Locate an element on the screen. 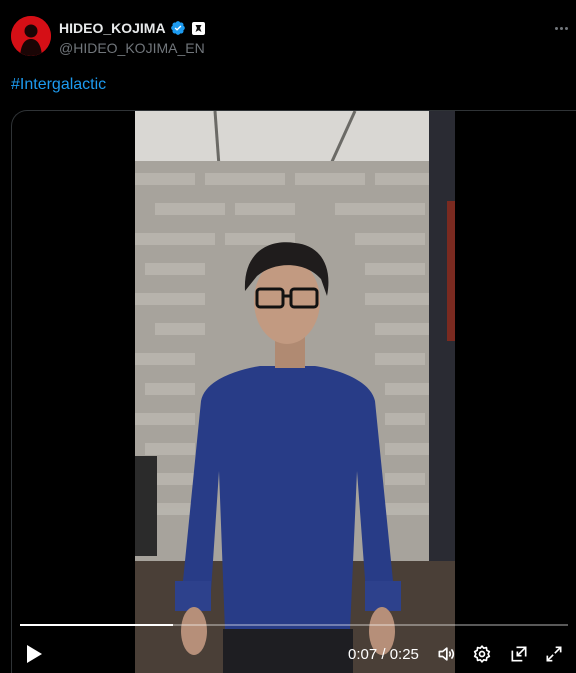  avatar-silhouette-icon is located at coordinates (31, 36).